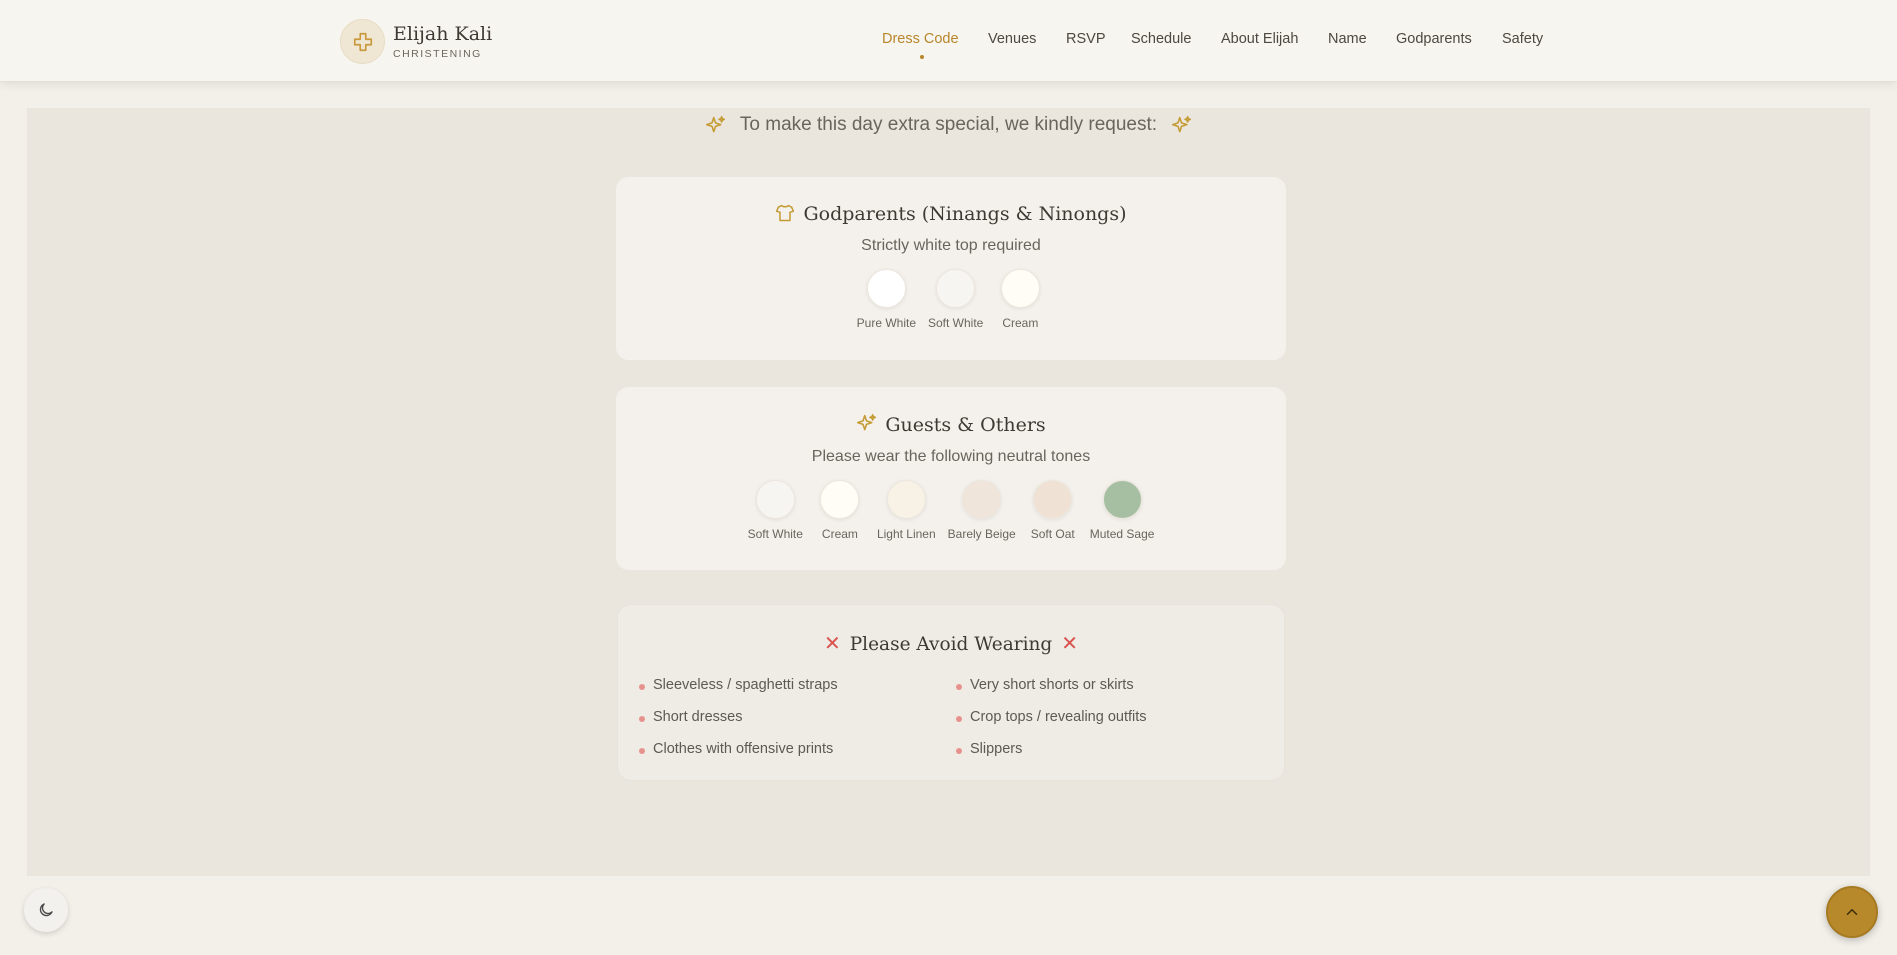 The width and height of the screenshot is (1897, 955). I want to click on color-swatch: Barely Beige, so click(982, 510).